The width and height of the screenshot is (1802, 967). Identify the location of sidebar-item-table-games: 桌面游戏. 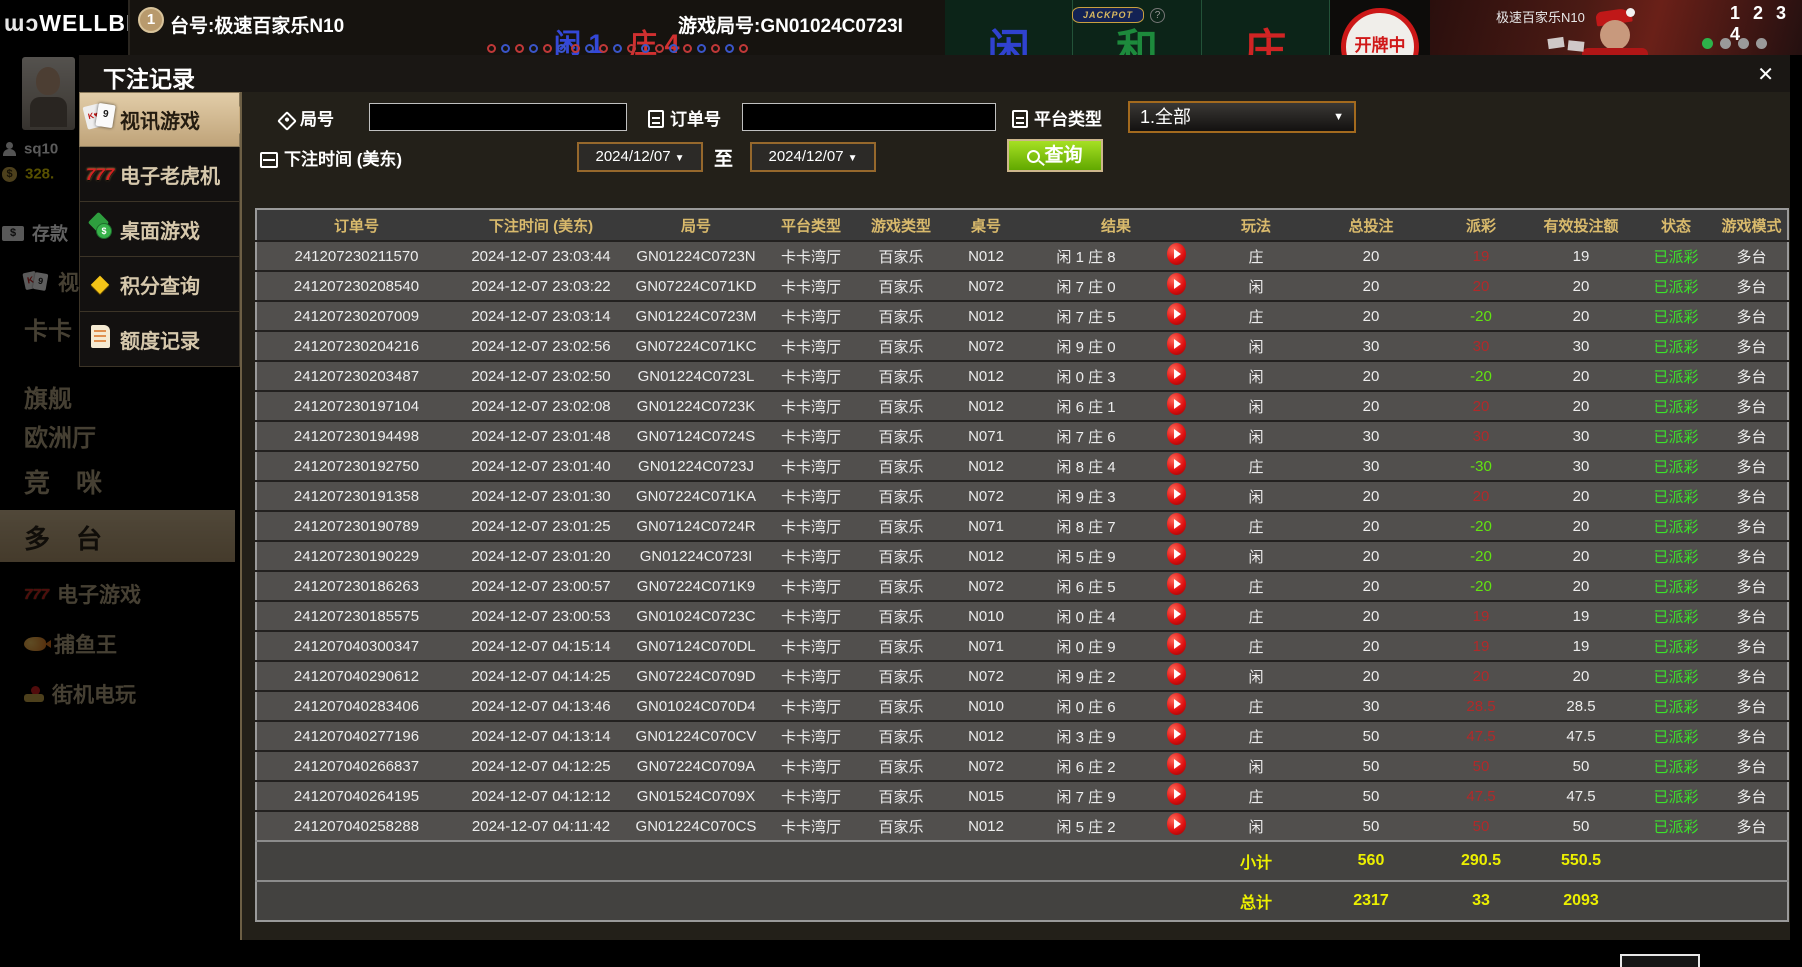
(159, 229).